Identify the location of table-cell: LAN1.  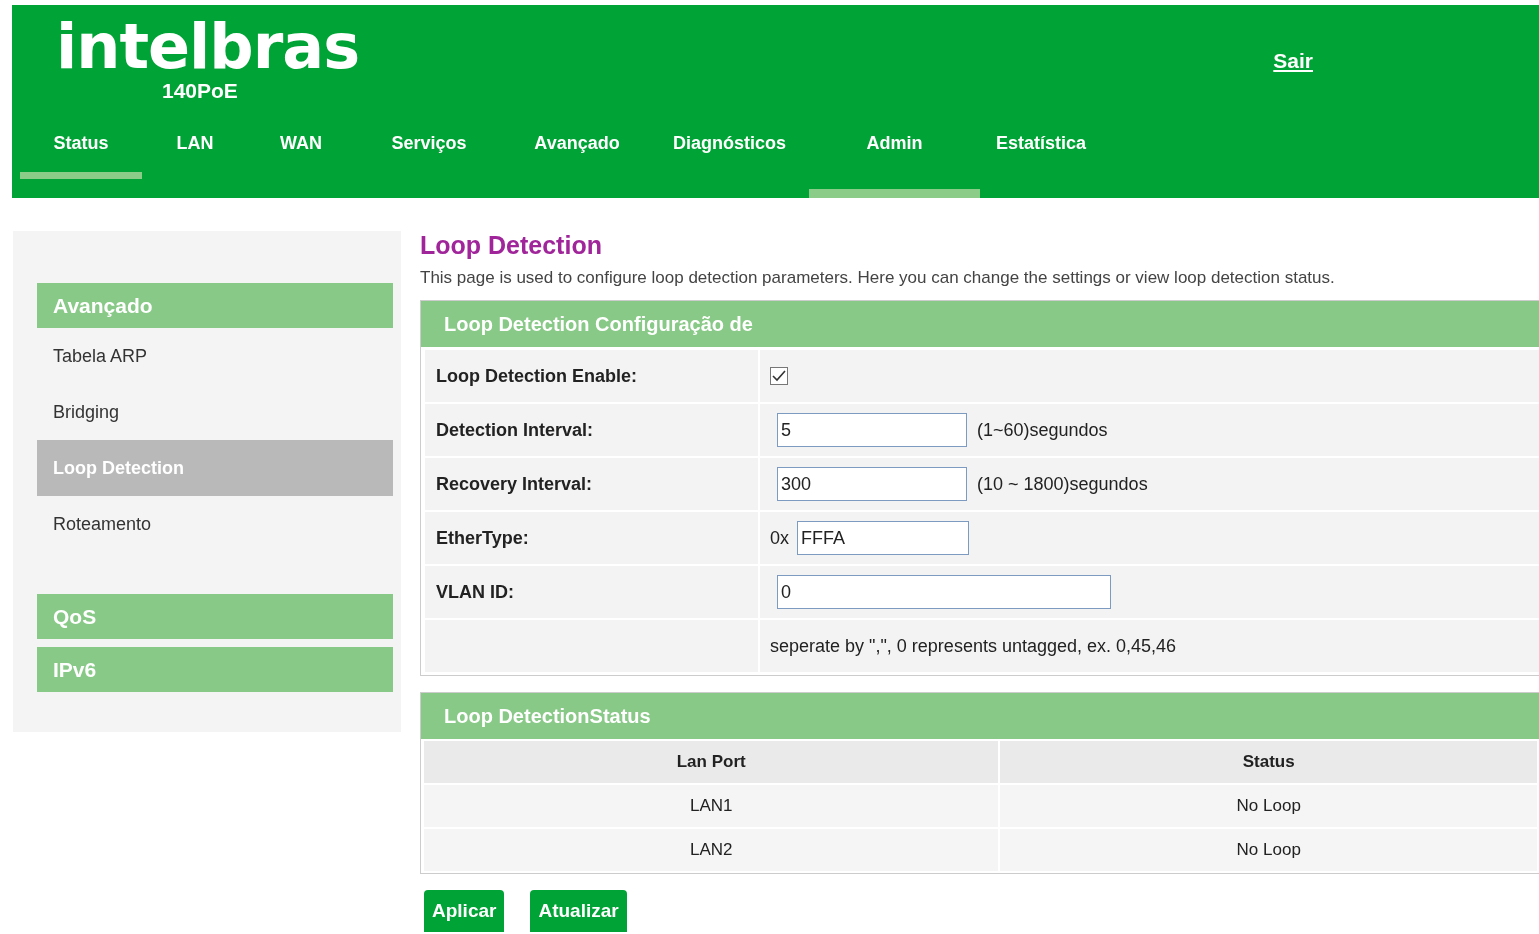
(711, 806).